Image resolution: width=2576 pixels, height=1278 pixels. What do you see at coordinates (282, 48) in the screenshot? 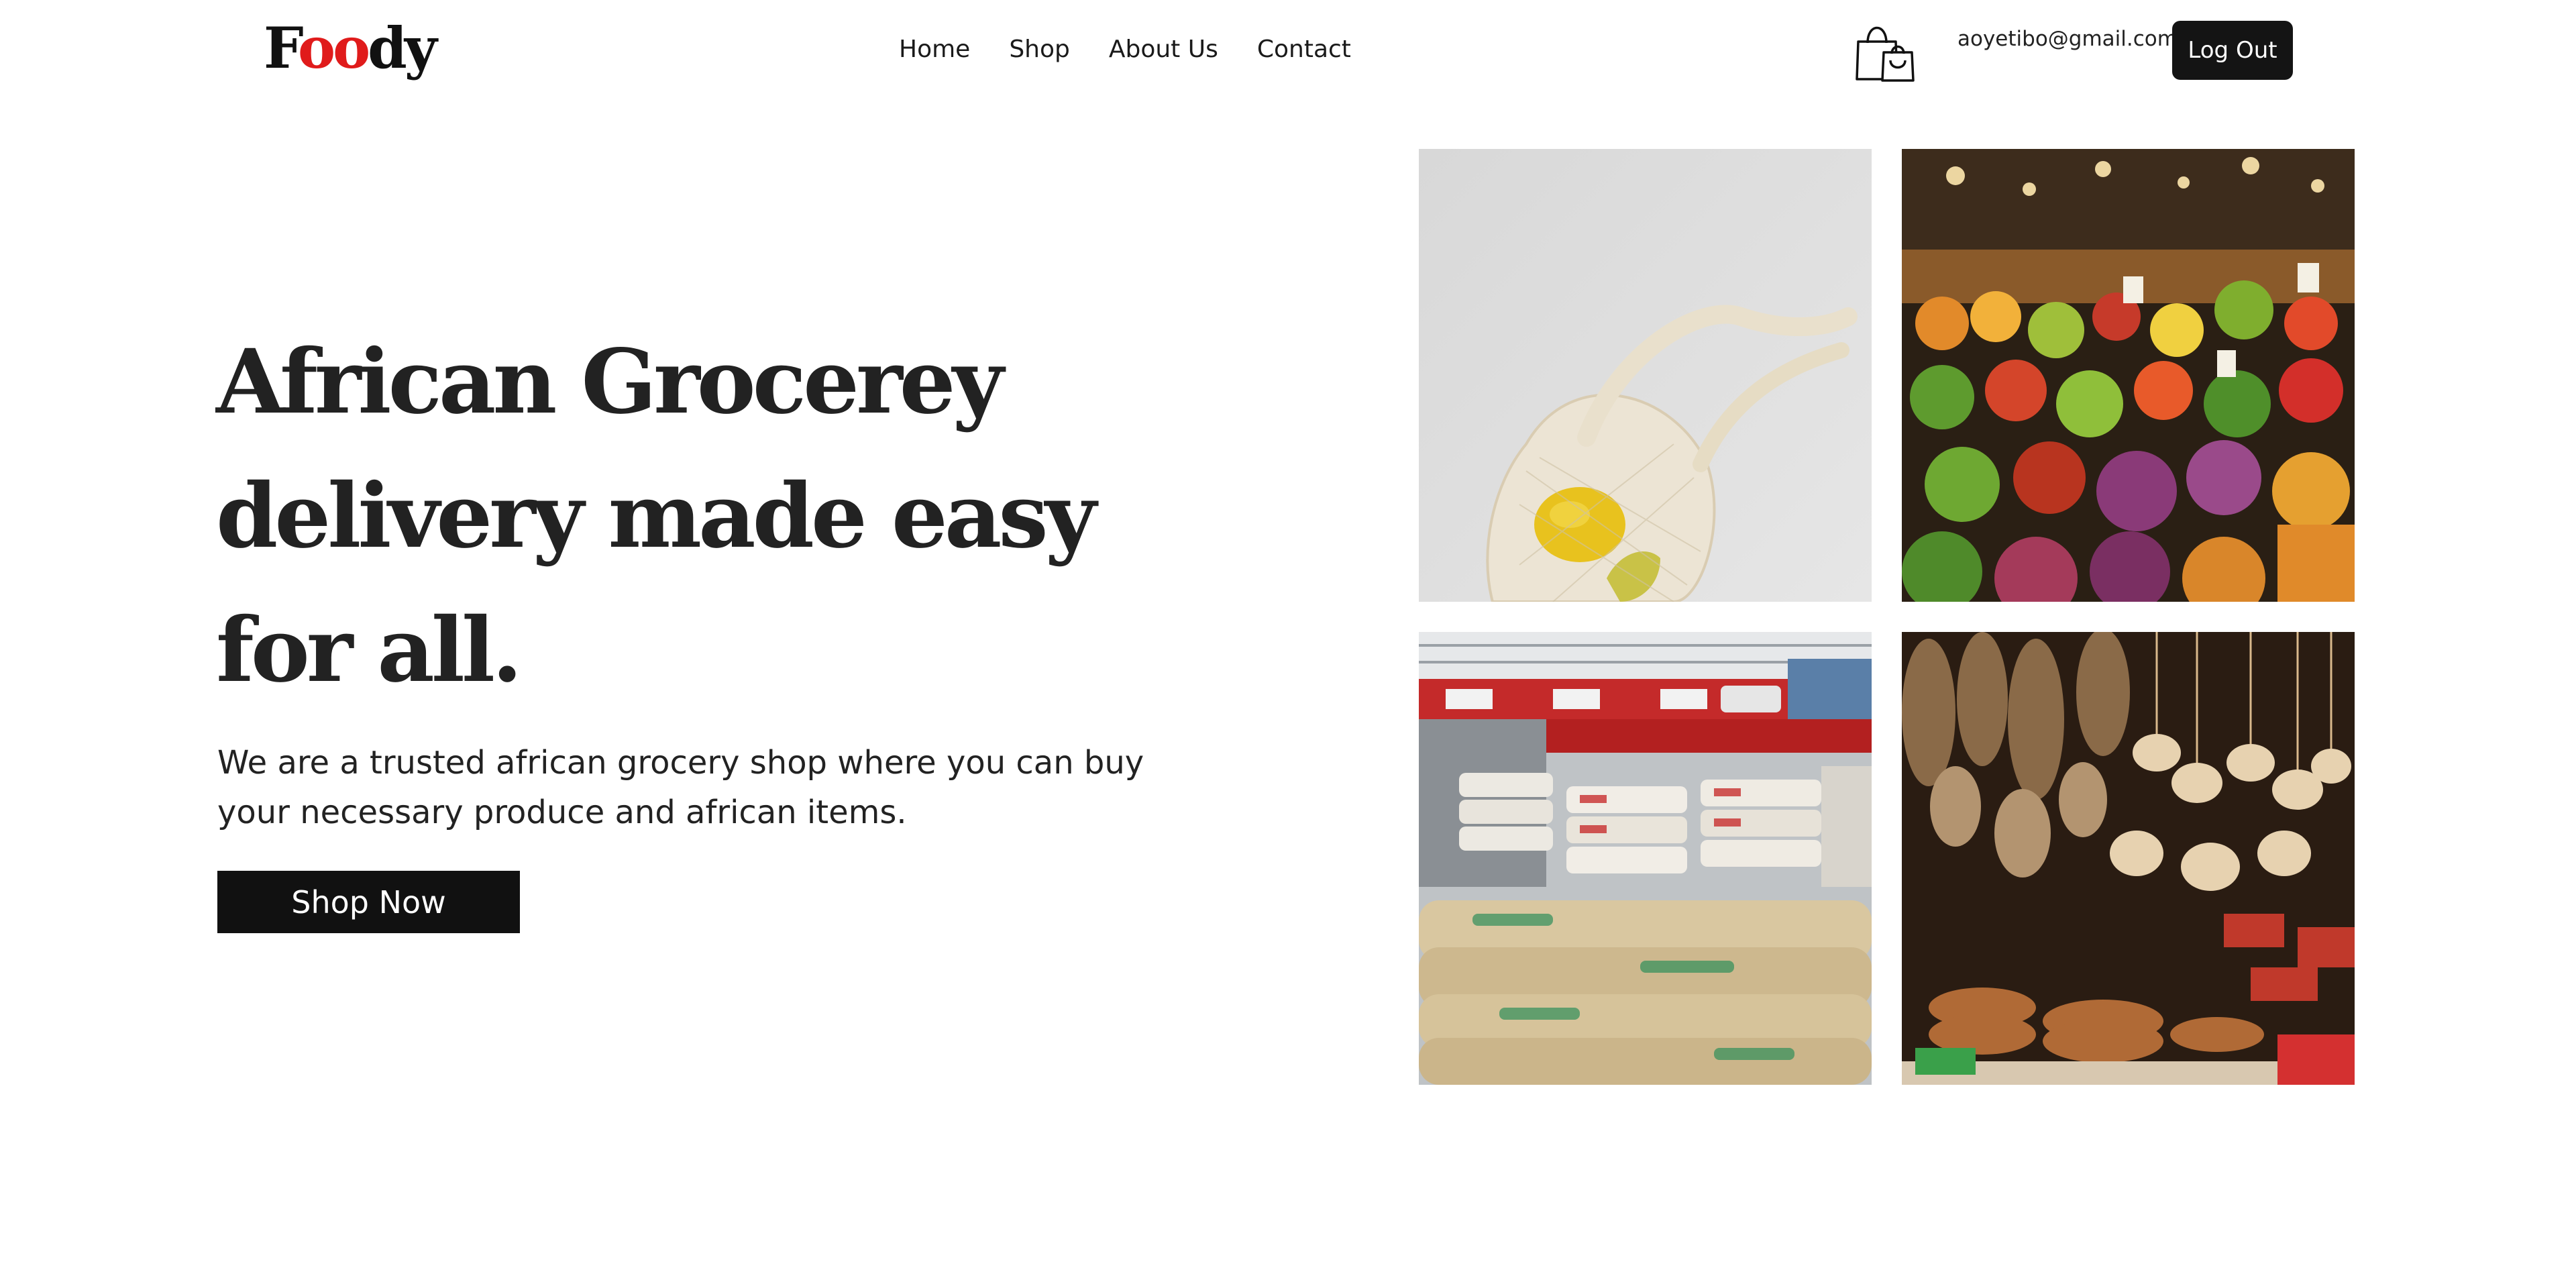
I see `logo-letter-f: F` at bounding box center [282, 48].